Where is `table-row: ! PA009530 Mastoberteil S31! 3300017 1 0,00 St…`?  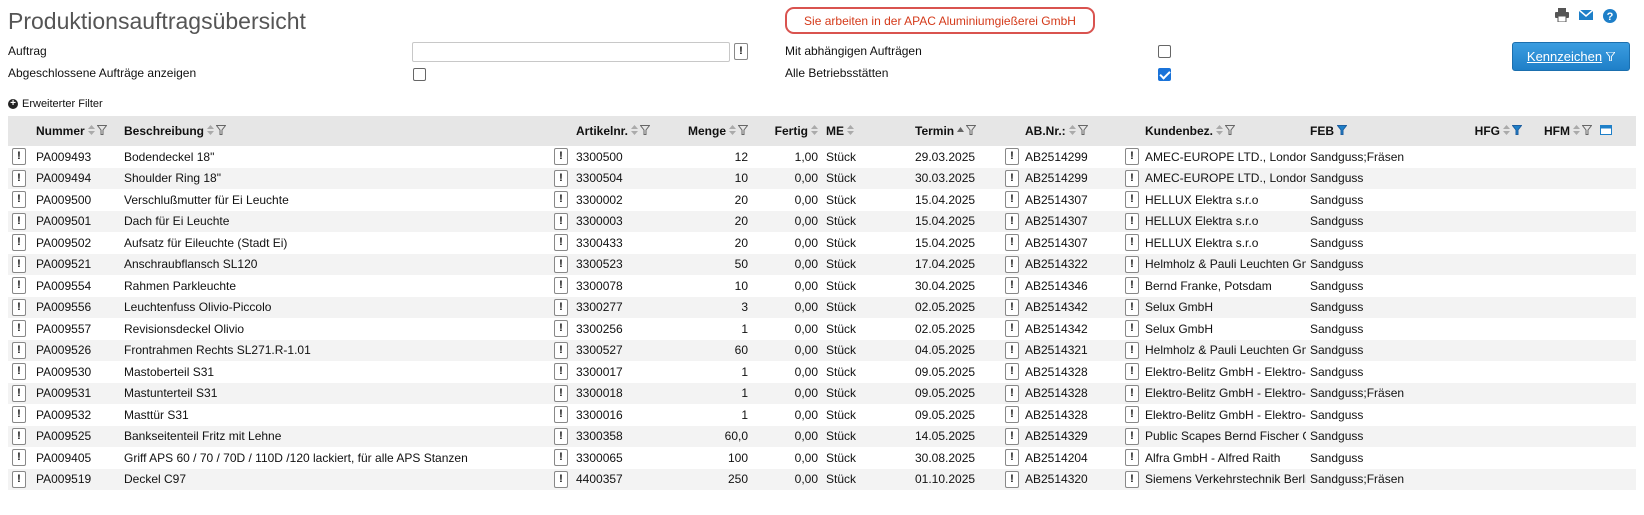 table-row: ! PA009530 Mastoberteil S31! 3300017 1 0,00 St… is located at coordinates (822, 372).